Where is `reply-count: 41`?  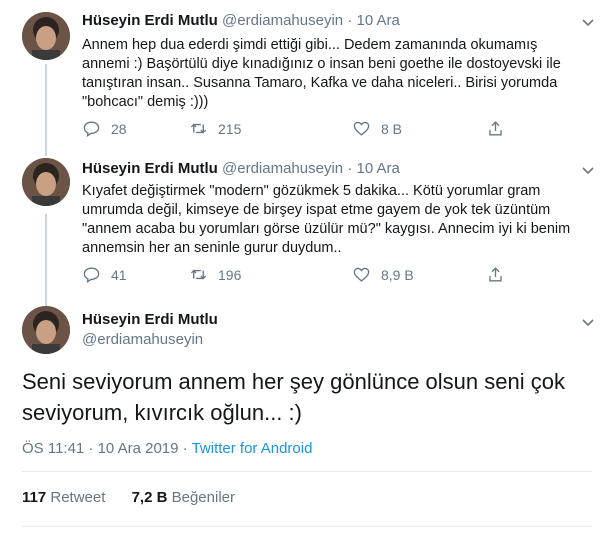 reply-count: 41 is located at coordinates (119, 274).